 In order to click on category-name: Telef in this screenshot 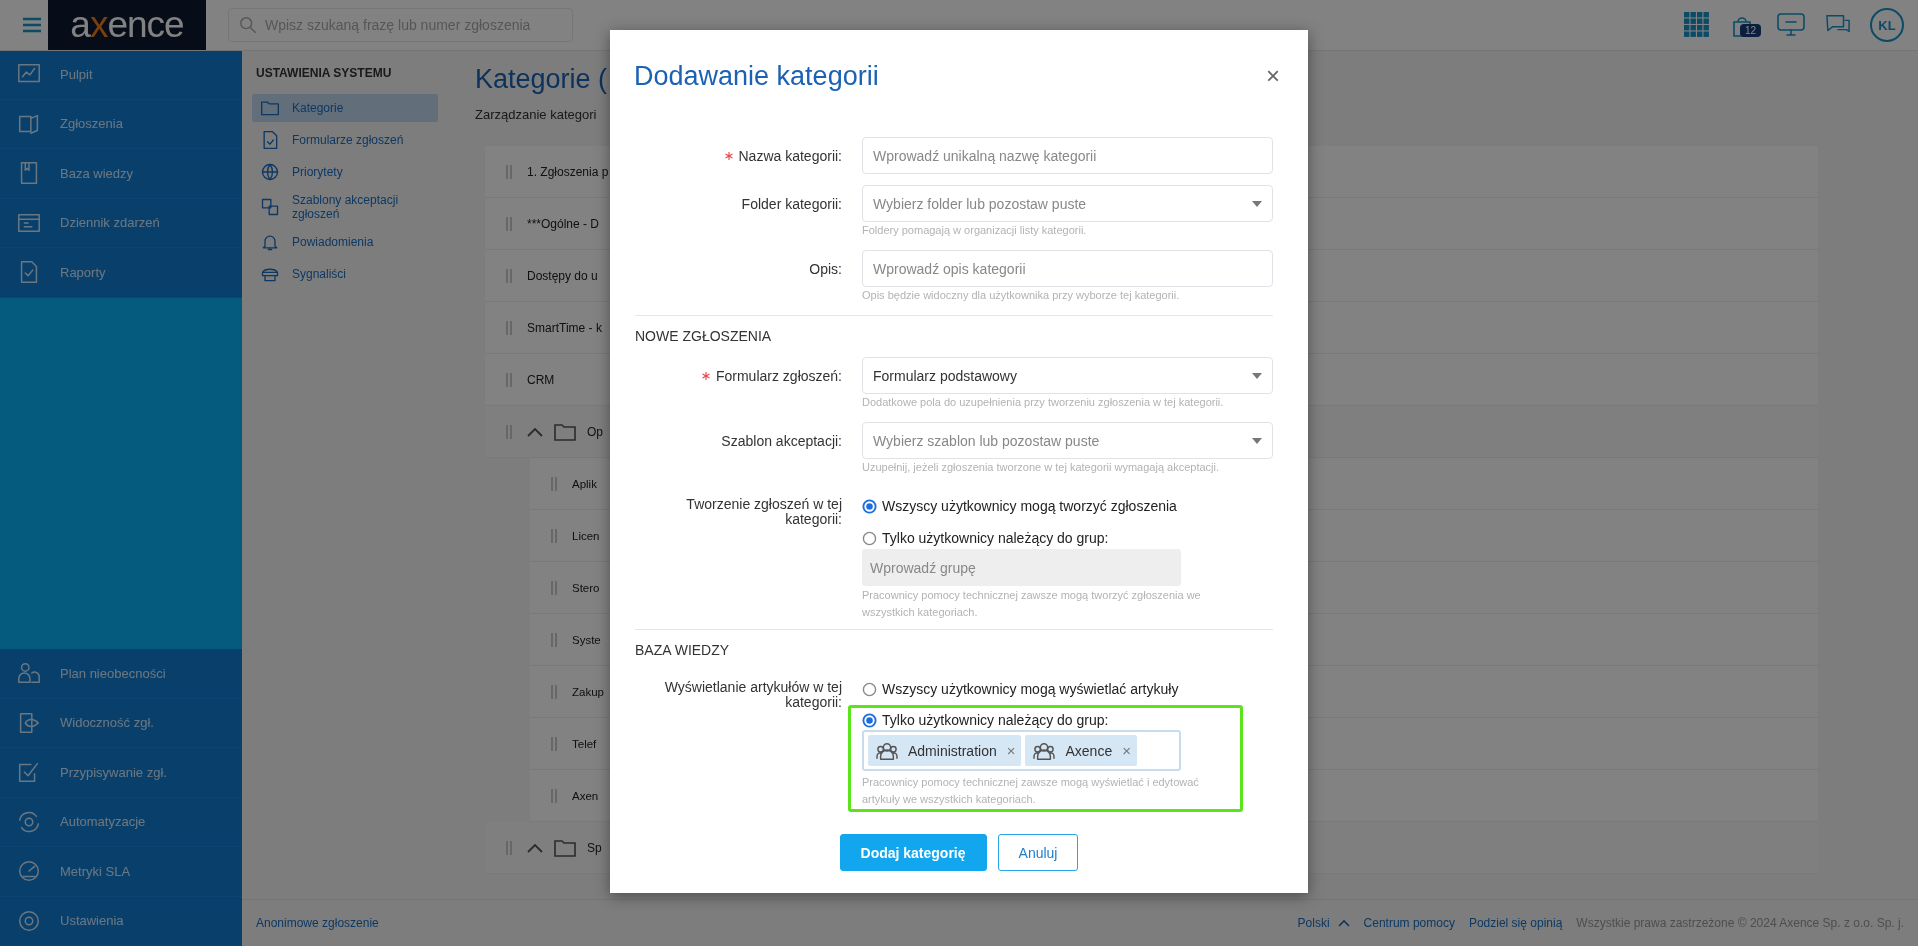, I will do `click(584, 743)`.